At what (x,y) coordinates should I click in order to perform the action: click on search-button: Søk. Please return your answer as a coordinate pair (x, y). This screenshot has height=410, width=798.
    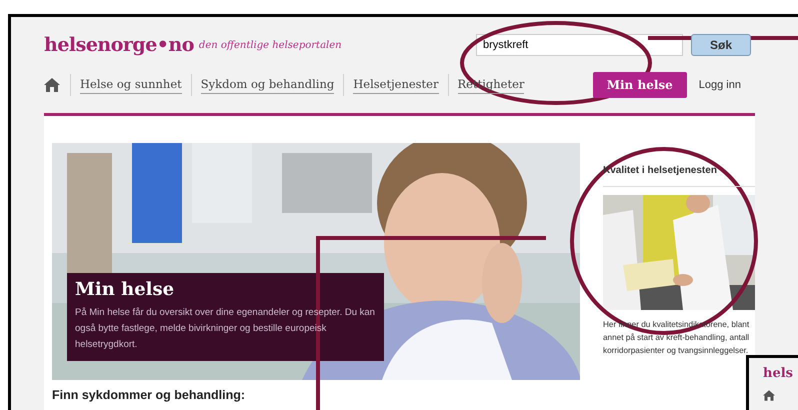
    Looking at the image, I should click on (721, 45).